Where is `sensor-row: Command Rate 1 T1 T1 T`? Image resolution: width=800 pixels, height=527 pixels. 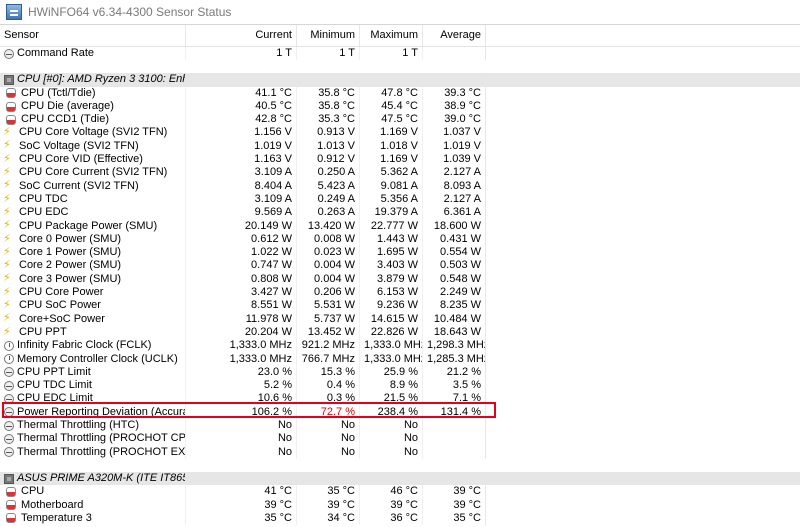
sensor-row: Command Rate 1 T1 T1 T is located at coordinates (400, 54).